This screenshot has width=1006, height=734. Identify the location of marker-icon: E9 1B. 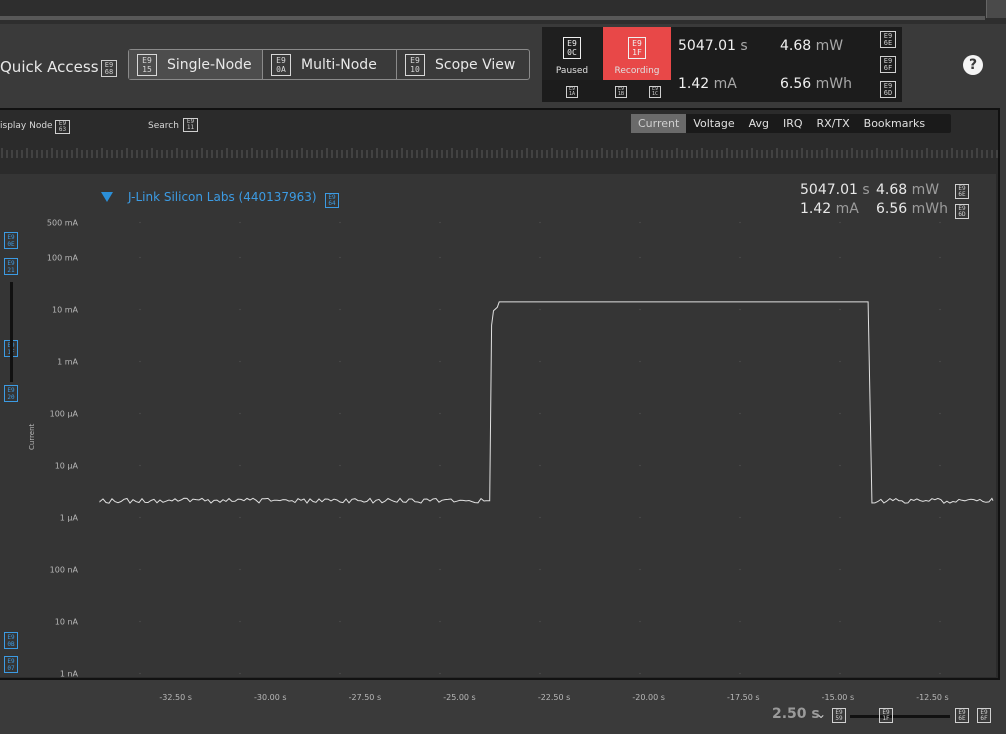
(621, 92).